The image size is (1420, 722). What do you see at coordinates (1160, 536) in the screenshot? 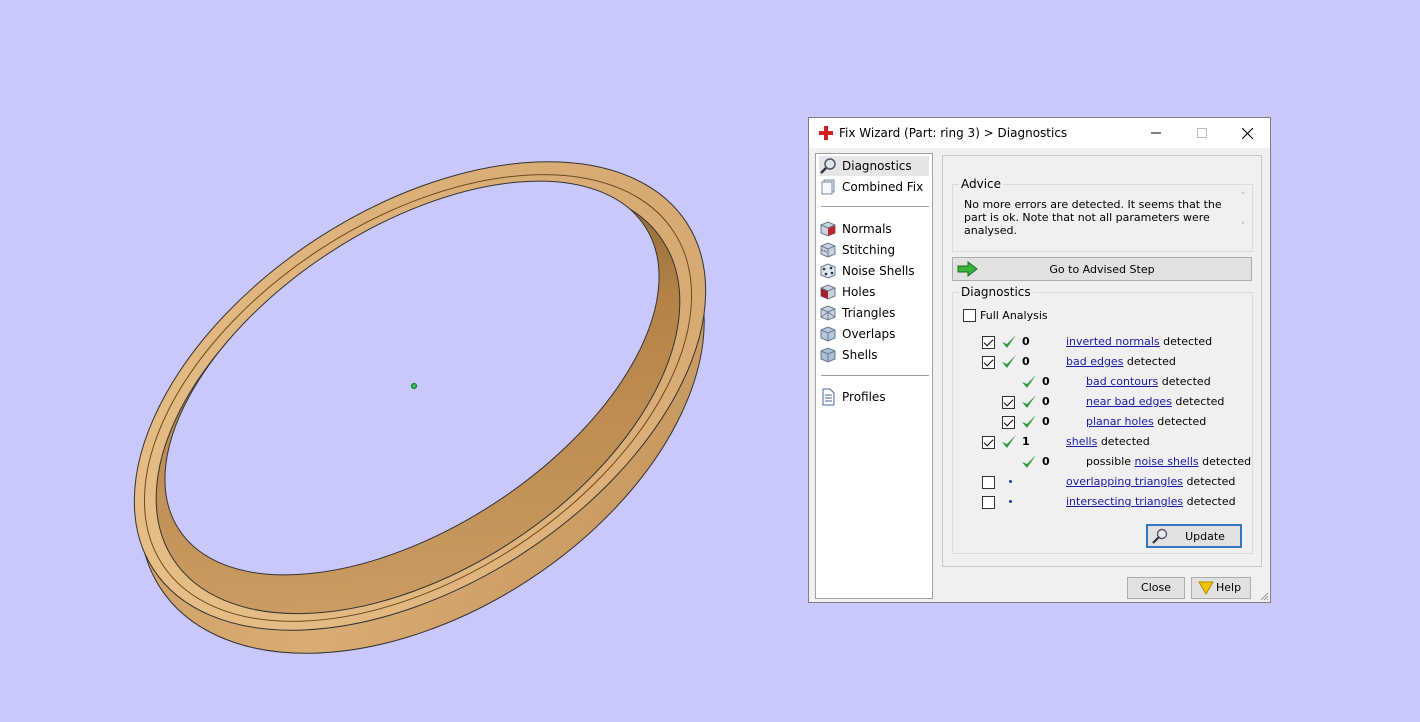
I see `magnifier-icon` at bounding box center [1160, 536].